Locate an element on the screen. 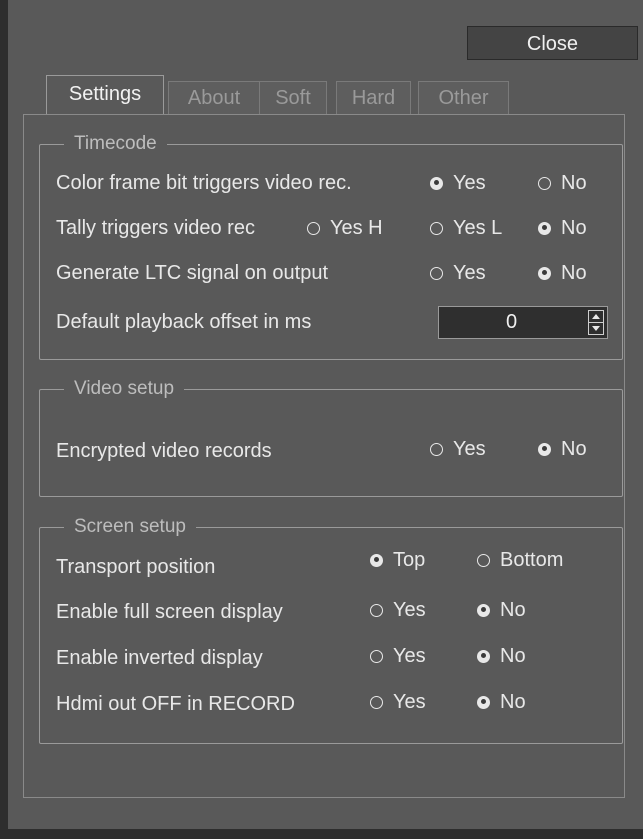 This screenshot has width=643, height=839. transport-top-radio: Top is located at coordinates (397, 560).